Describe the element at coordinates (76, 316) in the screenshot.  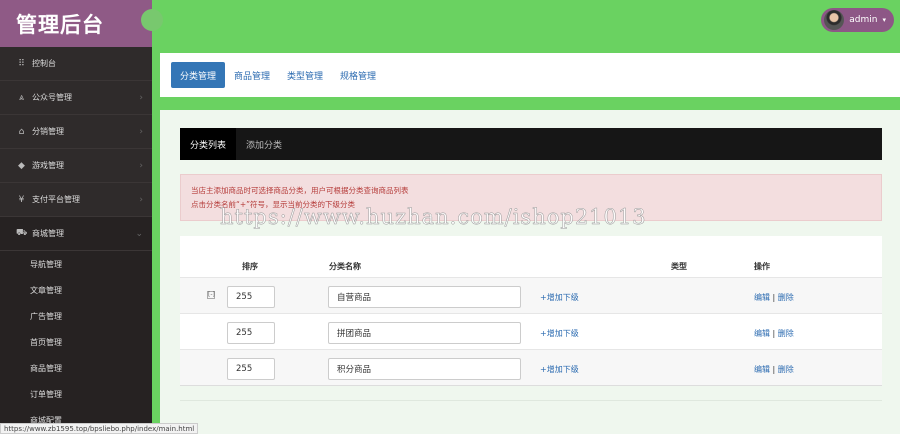
I see `submenu-item-ads: 广告管理` at that location.